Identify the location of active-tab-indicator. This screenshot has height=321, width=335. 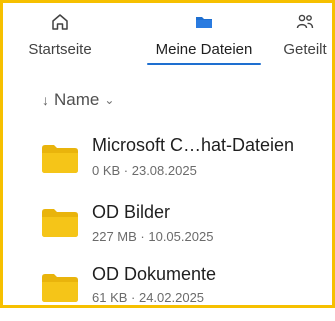
(204, 64).